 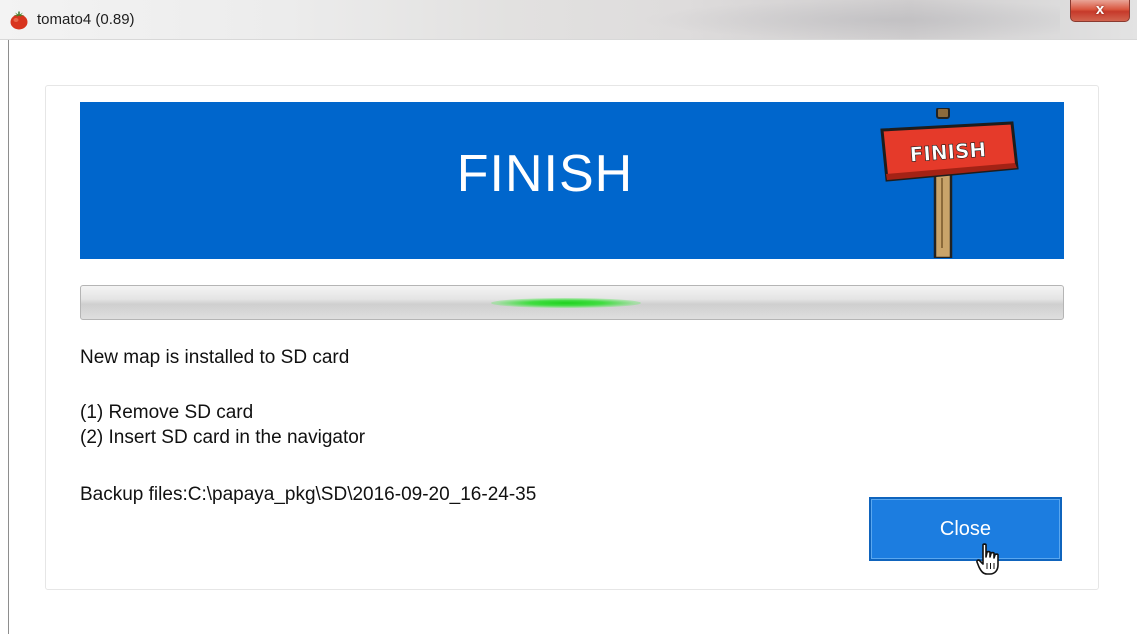 I want to click on window-close-button: x, so click(x=1100, y=11).